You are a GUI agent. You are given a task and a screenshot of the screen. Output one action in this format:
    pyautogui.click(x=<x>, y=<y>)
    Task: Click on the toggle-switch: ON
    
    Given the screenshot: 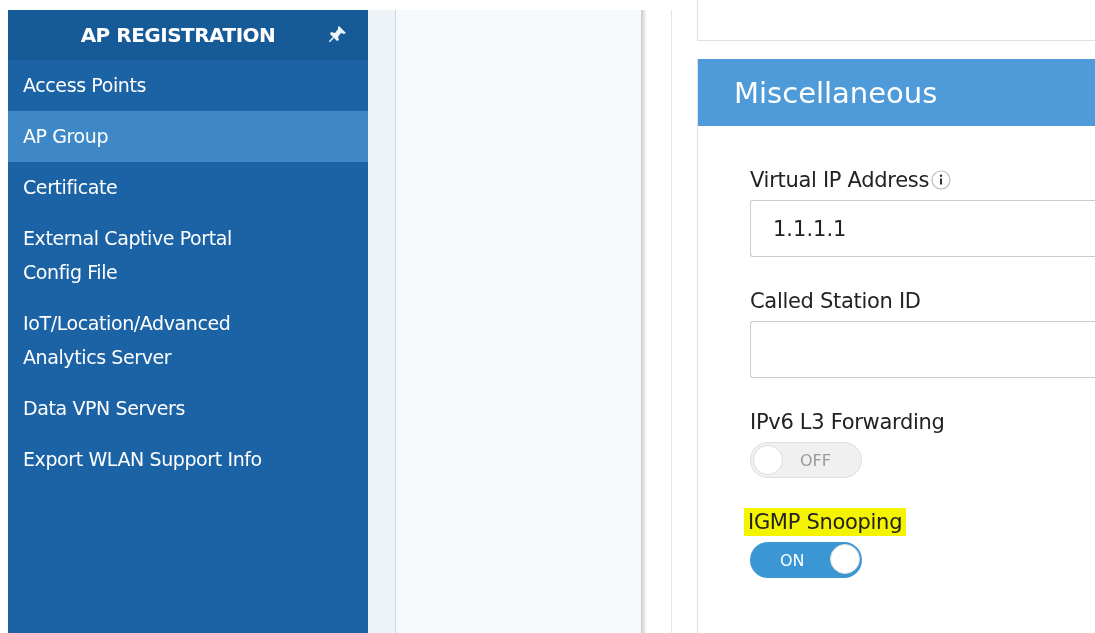 What is the action you would take?
    pyautogui.click(x=806, y=560)
    